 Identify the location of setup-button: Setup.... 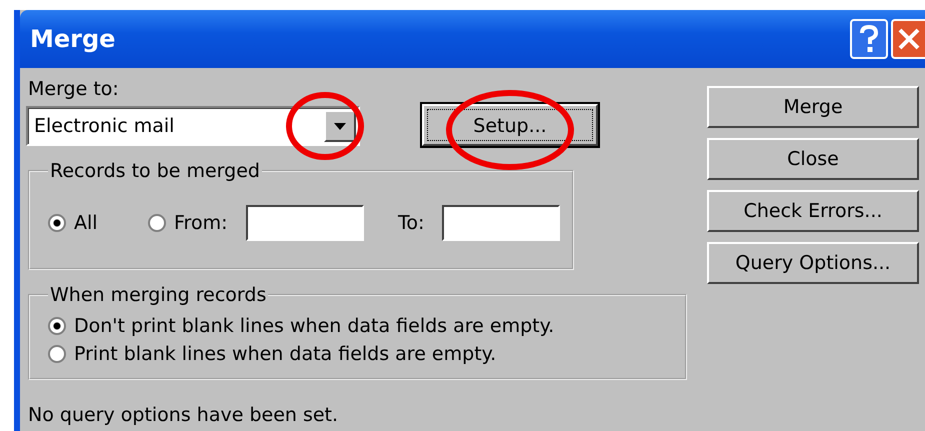
(510, 125).